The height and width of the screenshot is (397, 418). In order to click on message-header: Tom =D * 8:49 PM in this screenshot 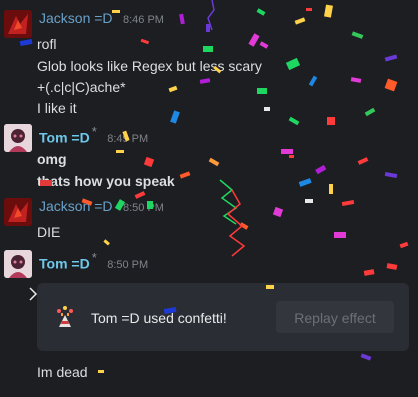, I will do `click(93, 135)`.